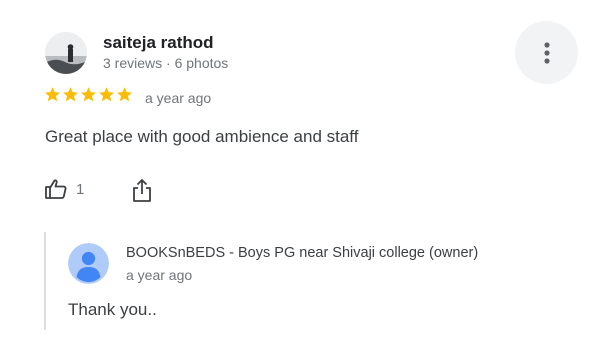 The image size is (591, 339). What do you see at coordinates (80, 189) in the screenshot?
I see `like-count: 1` at bounding box center [80, 189].